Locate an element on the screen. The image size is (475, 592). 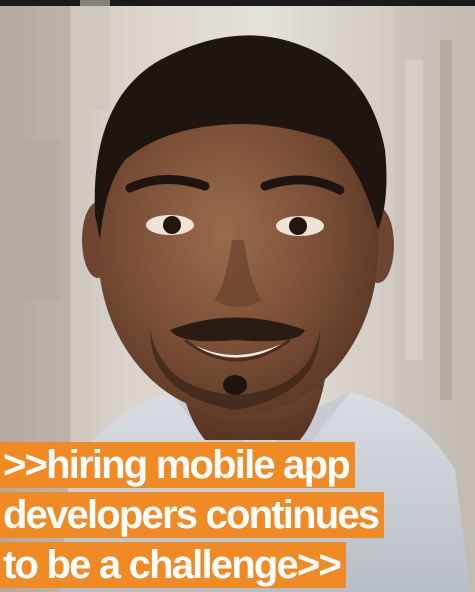
headline-line-2-text: developers continues is located at coordinates (192, 515).